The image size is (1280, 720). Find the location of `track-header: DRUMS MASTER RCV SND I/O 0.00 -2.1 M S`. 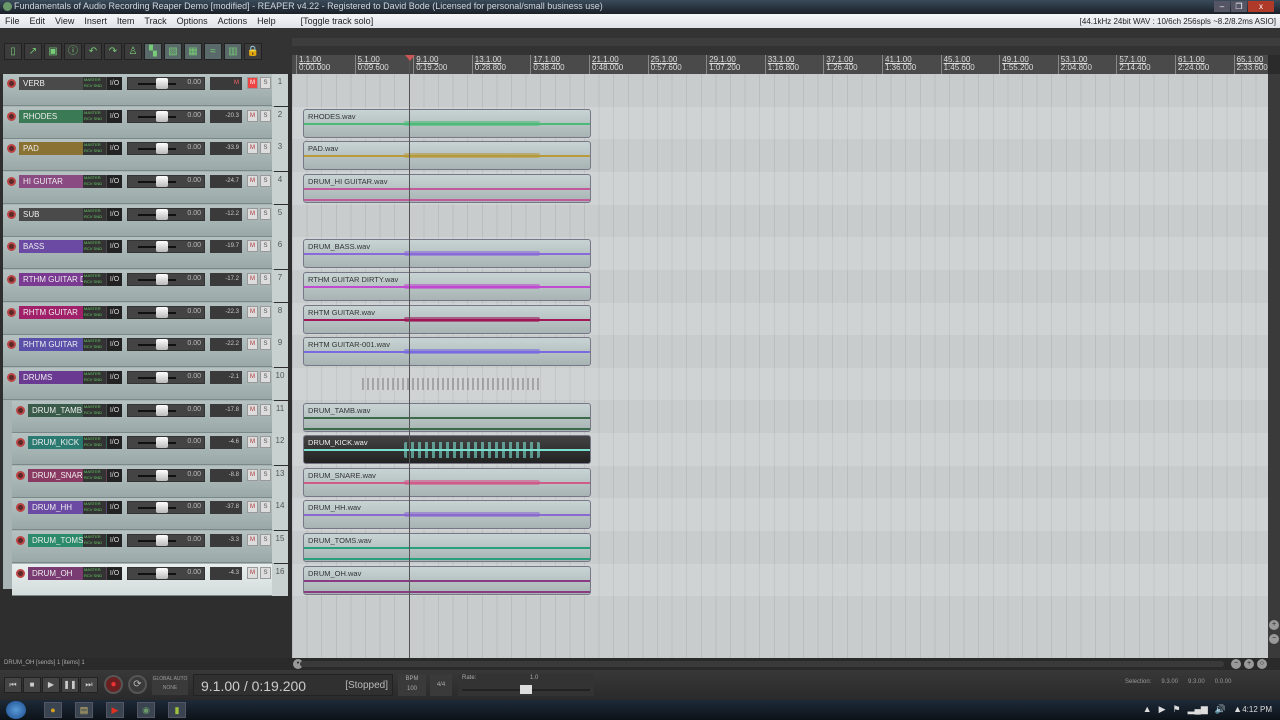

track-header: DRUMS MASTER RCV SND I/O 0.00 -2.1 M S is located at coordinates (137, 383).